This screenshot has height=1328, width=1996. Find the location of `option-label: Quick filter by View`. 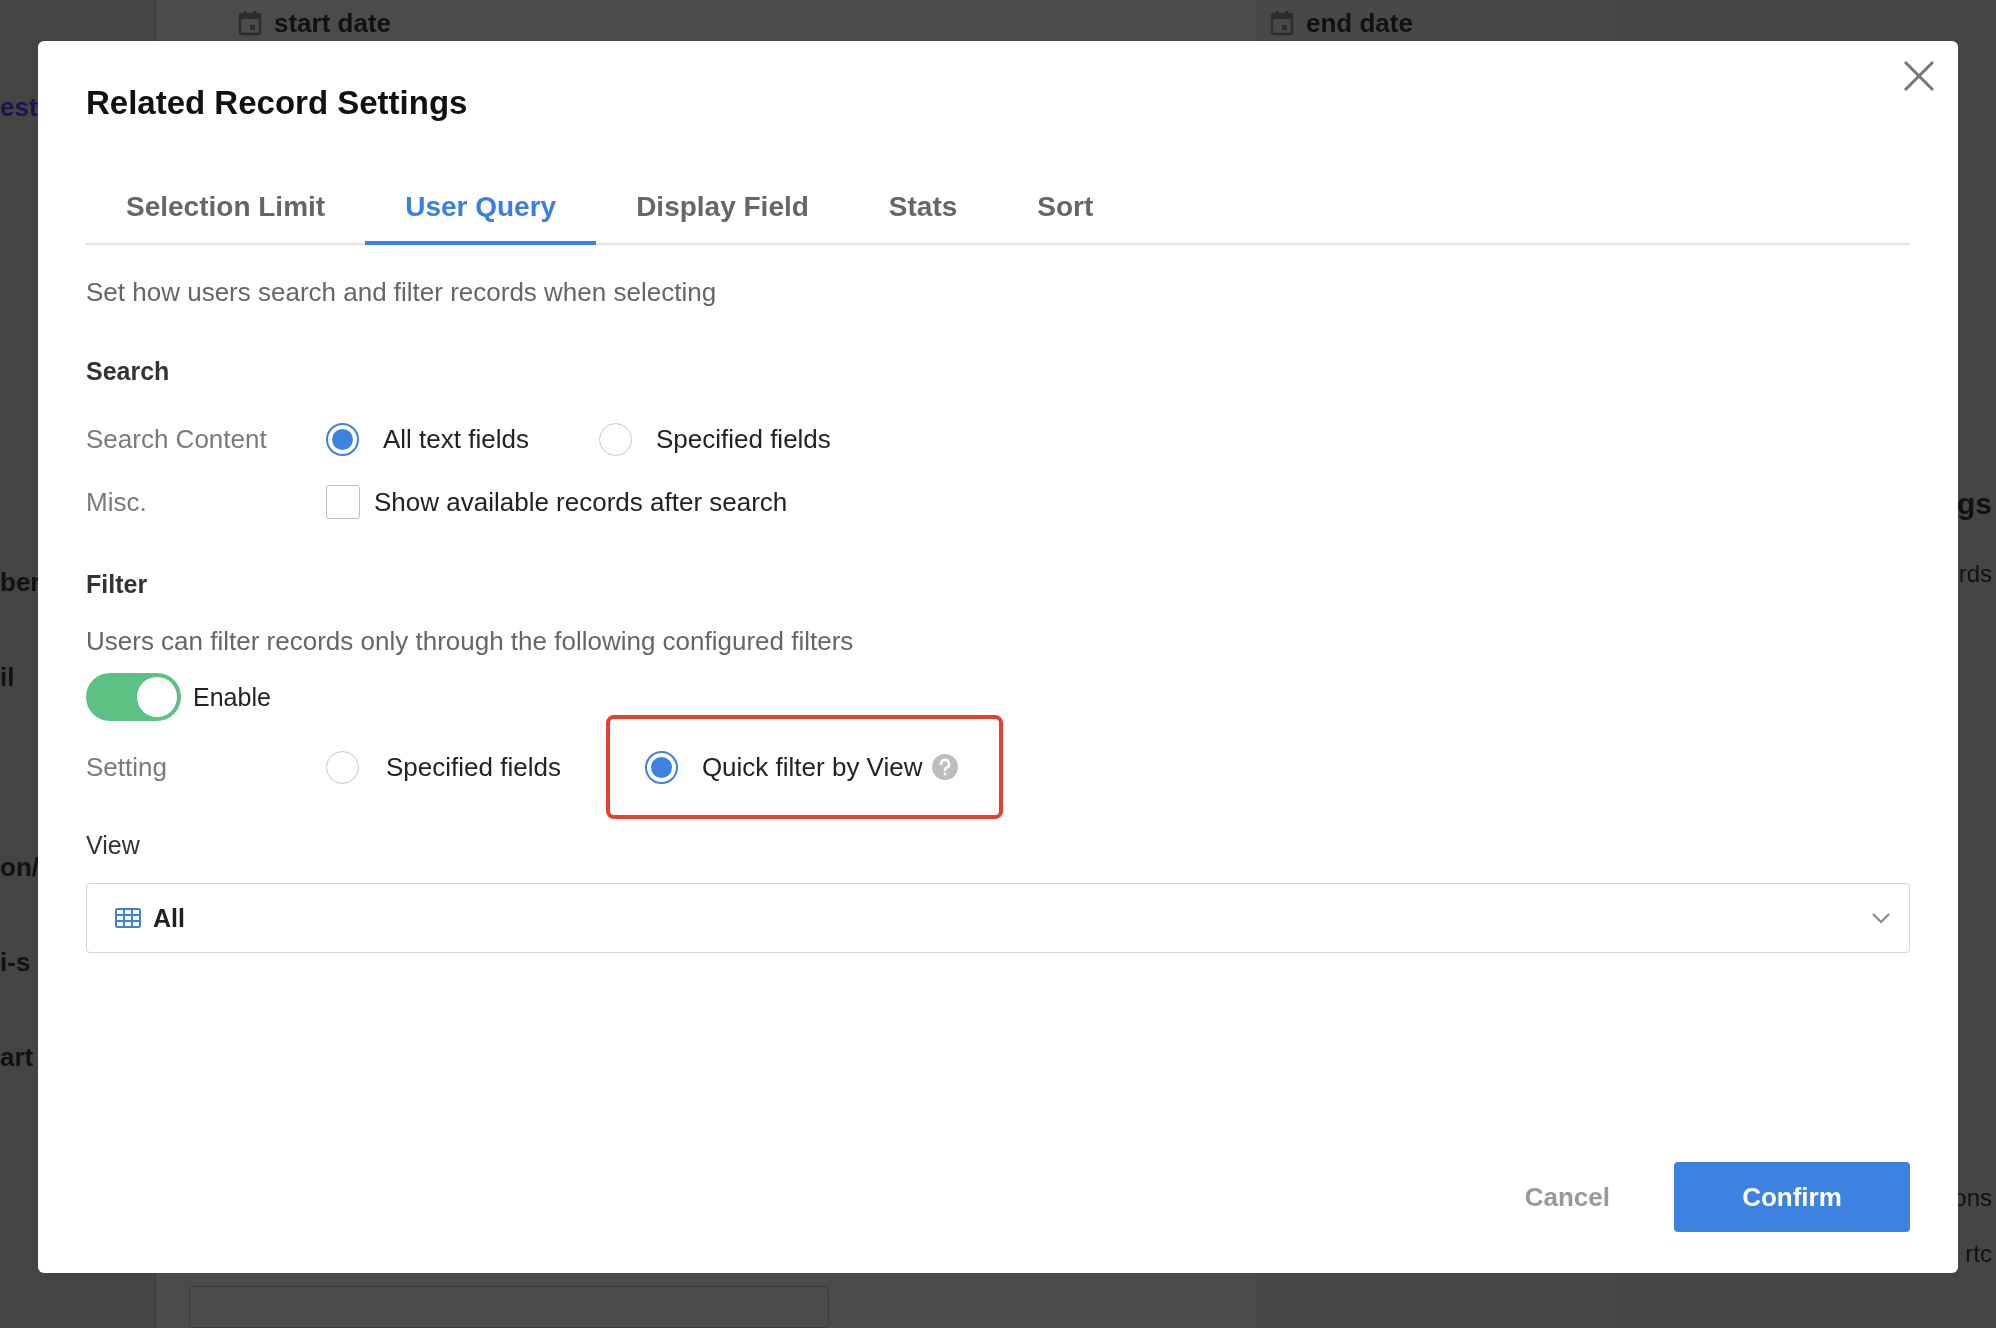

option-label: Quick filter by View is located at coordinates (812, 767).